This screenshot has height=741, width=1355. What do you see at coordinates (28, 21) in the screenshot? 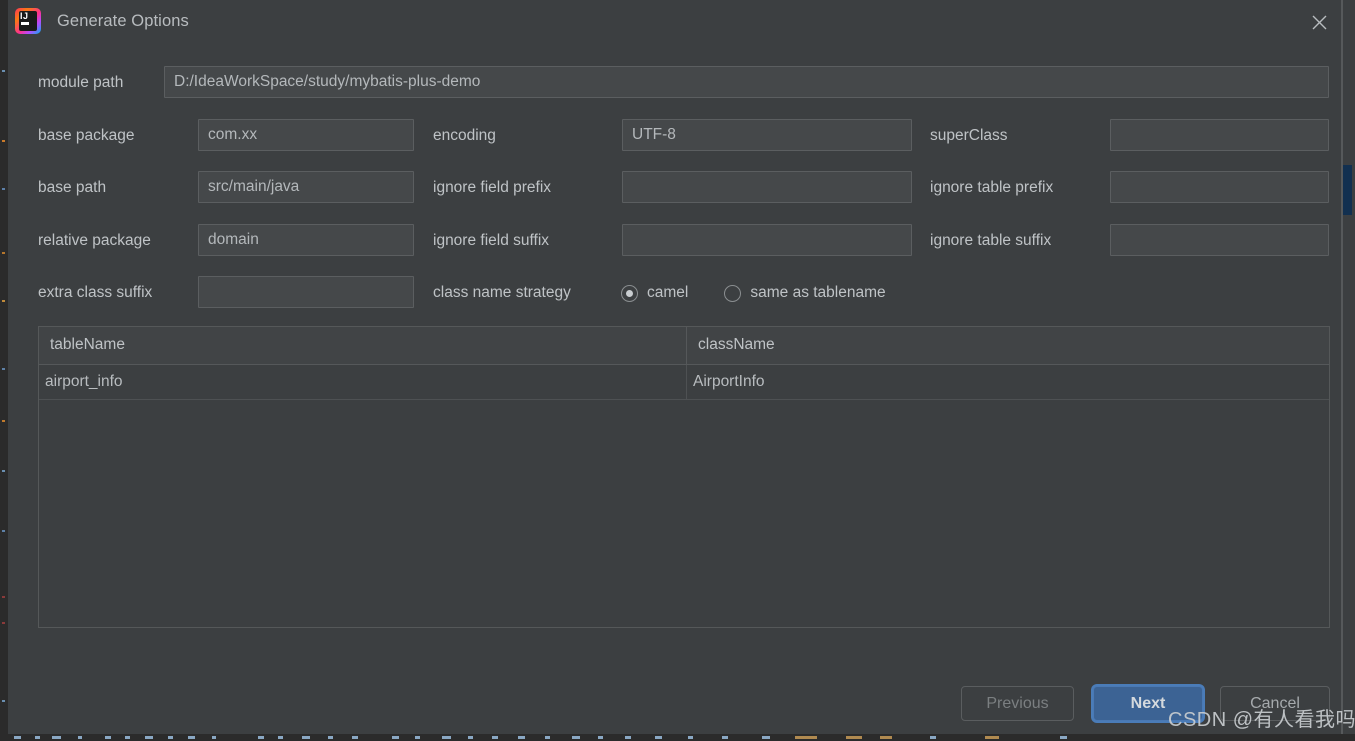
I see `intellij-idea-icon: IJ` at bounding box center [28, 21].